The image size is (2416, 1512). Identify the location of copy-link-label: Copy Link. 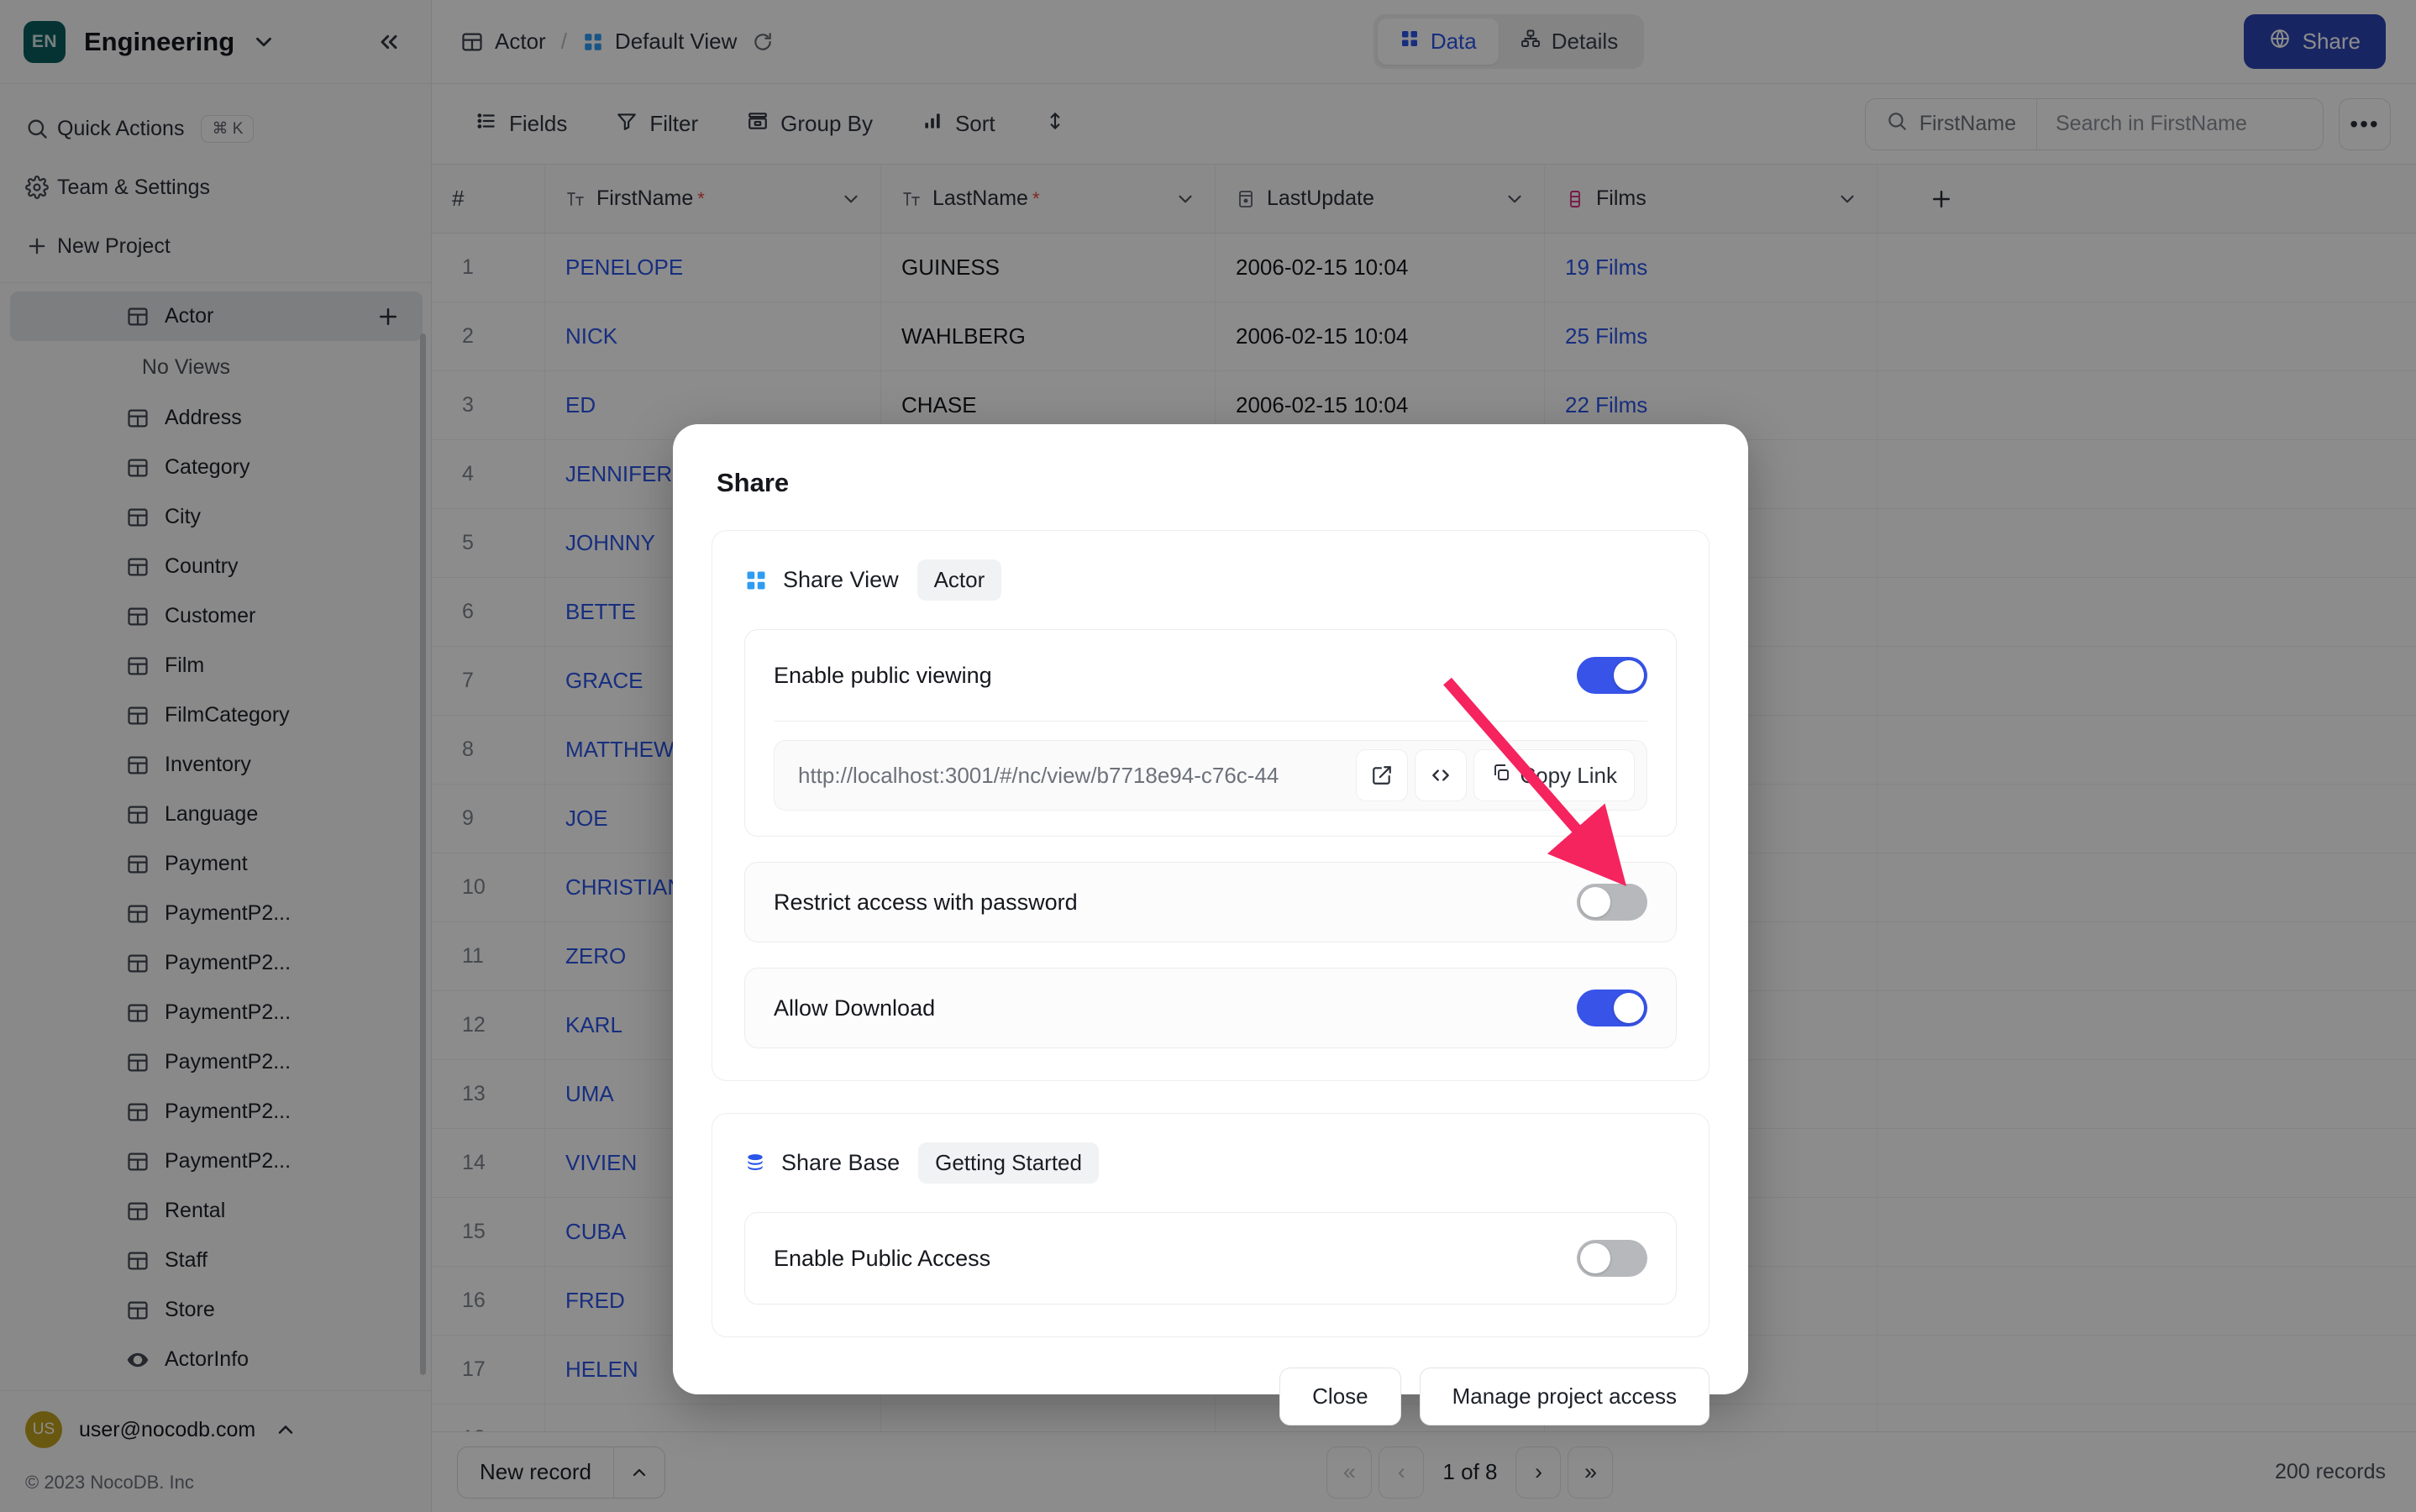
(1568, 775).